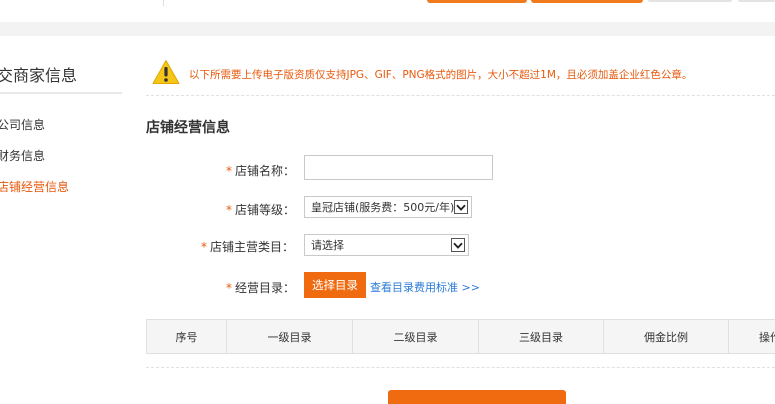 This screenshot has width=775, height=404. Describe the element at coordinates (34, 186) in the screenshot. I see `sidebar-item-store-operation-info: 店铺经营信息` at that location.